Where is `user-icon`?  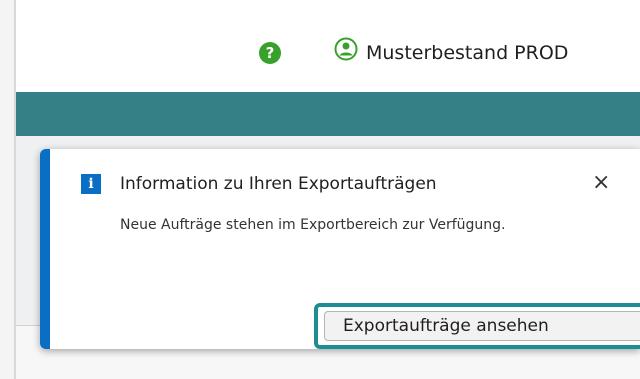 user-icon is located at coordinates (346, 49).